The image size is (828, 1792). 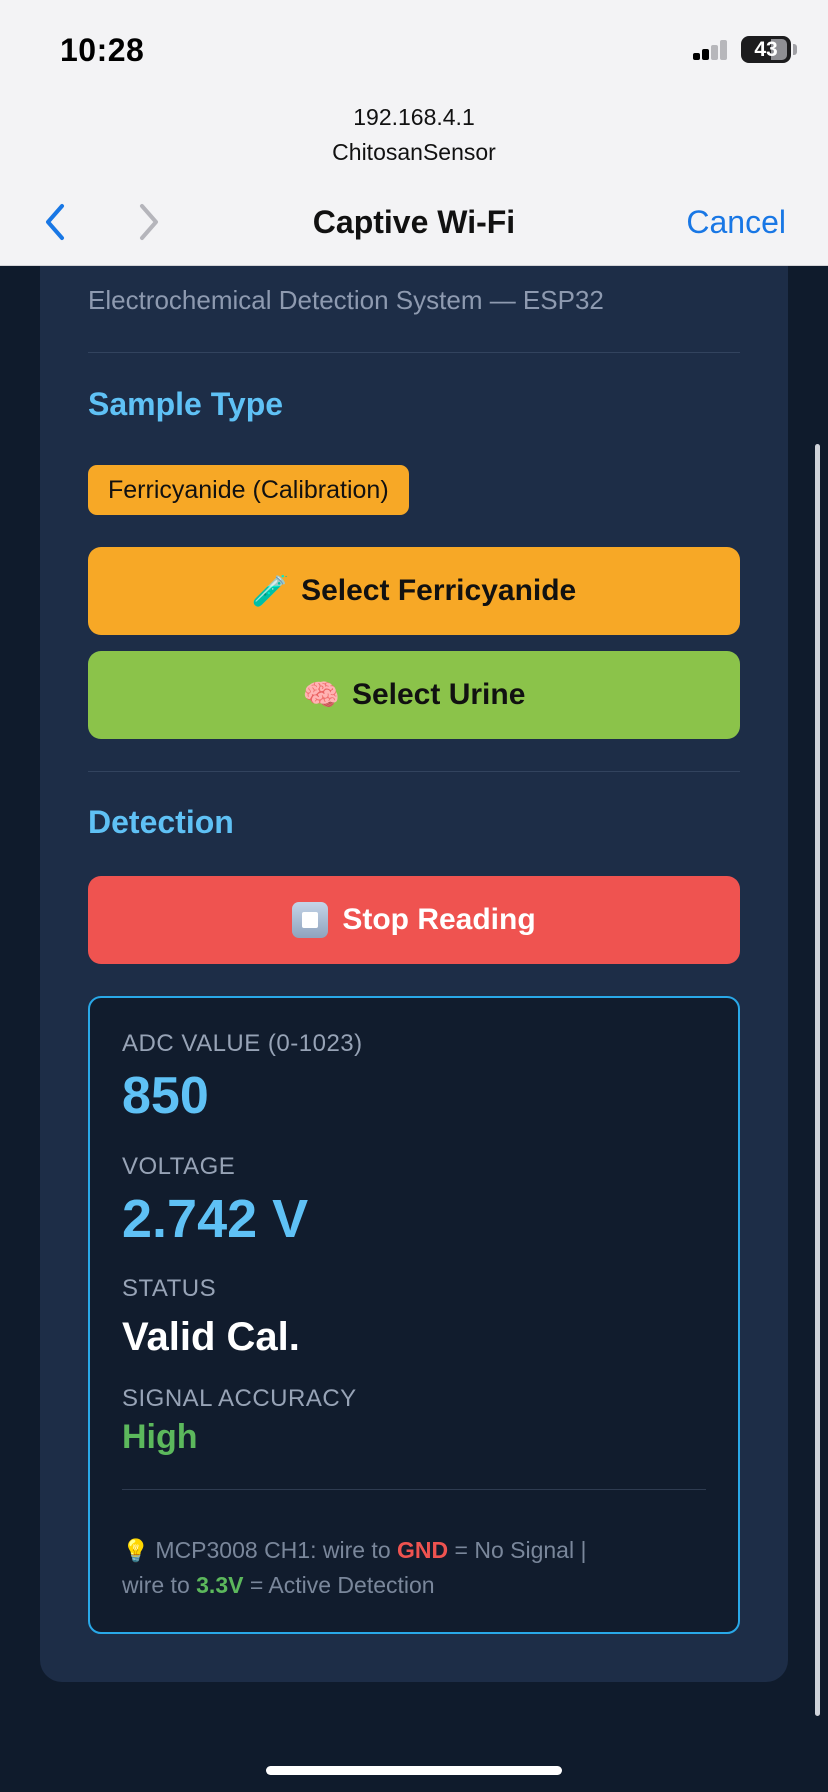 I want to click on status-value: Valid Cal., so click(x=211, y=1337).